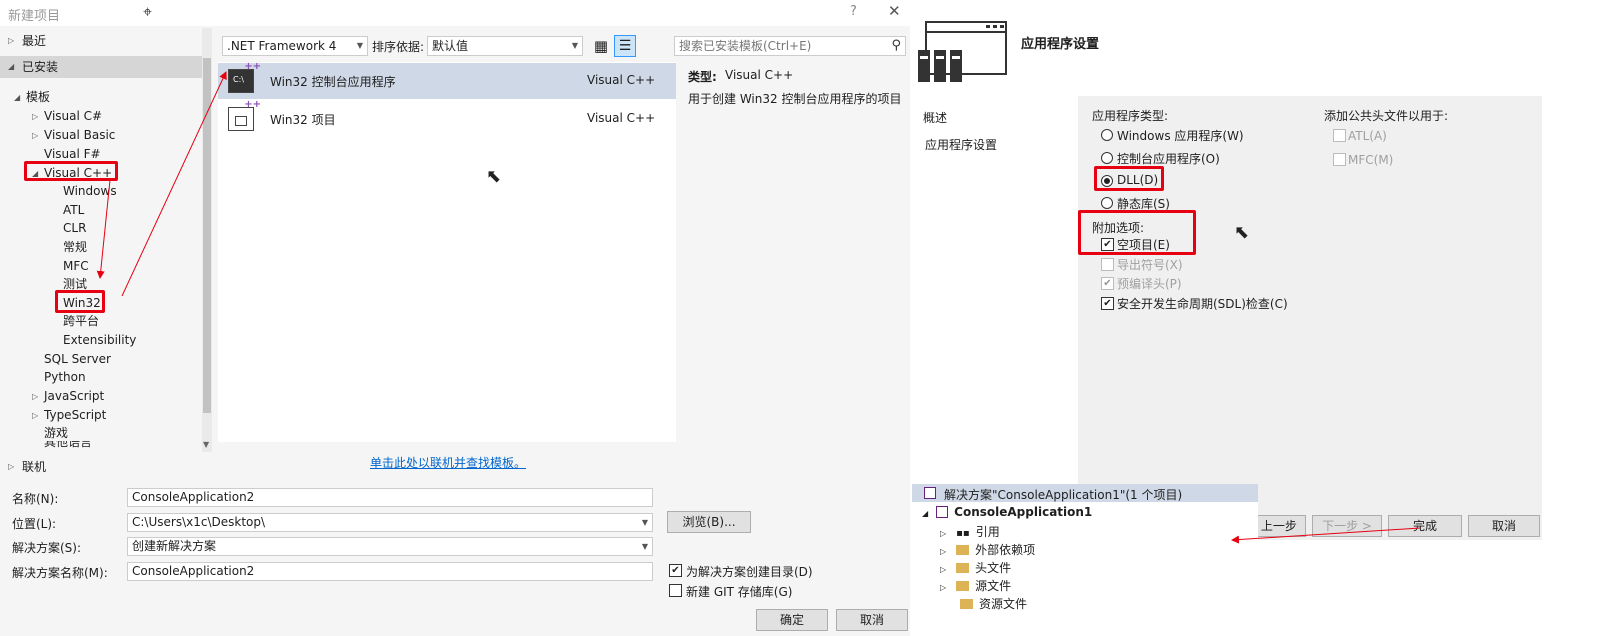  I want to click on arrow-to-win32, so click(103, 229).